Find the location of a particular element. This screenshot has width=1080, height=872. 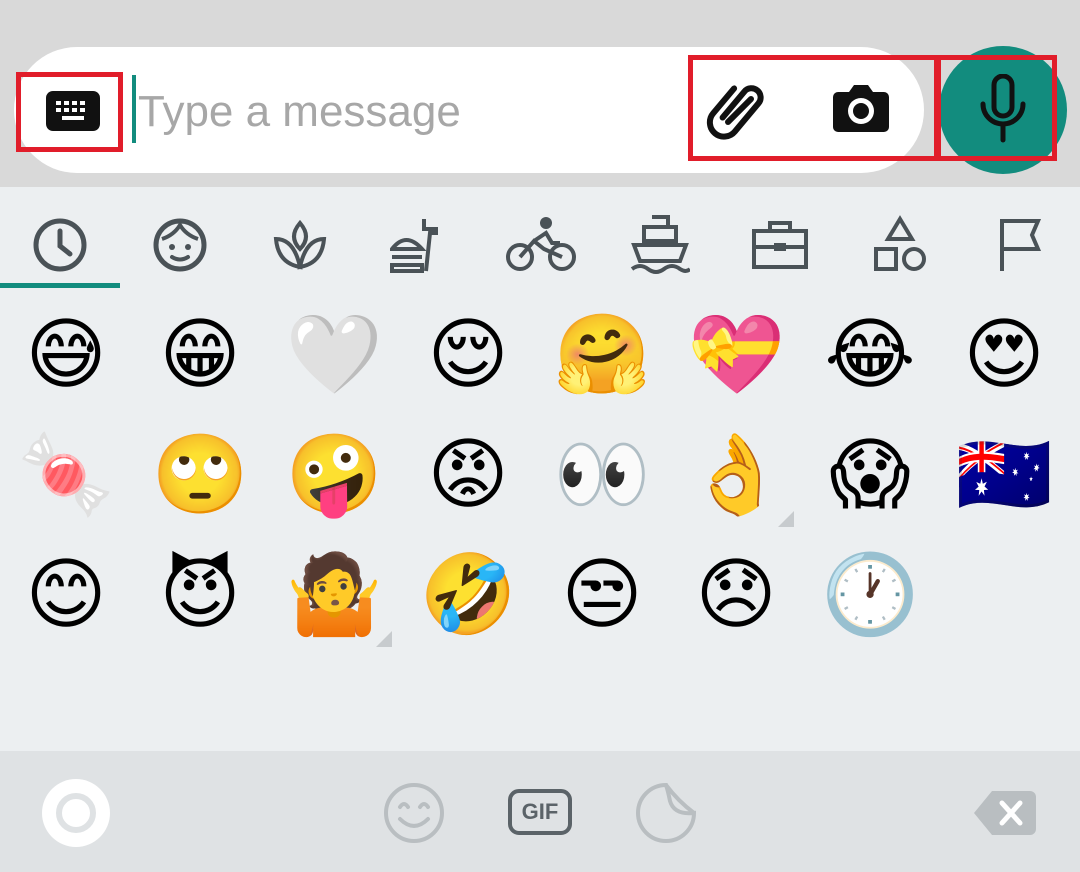

microphone-icon is located at coordinates (1003, 108).